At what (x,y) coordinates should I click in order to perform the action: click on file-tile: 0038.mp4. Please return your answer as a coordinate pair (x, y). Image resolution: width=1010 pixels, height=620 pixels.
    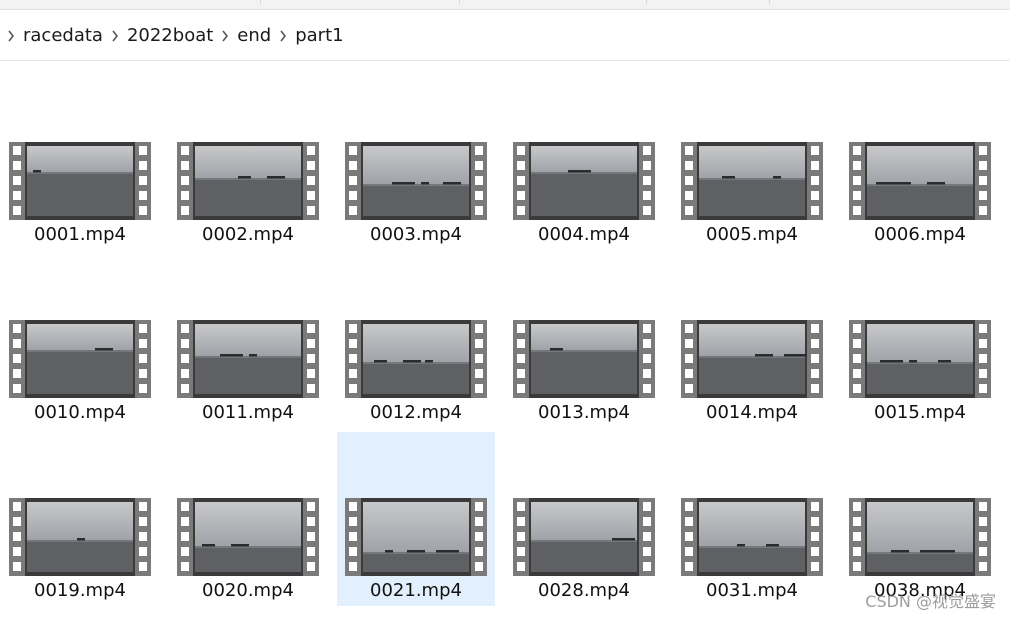
    Looking at the image, I should click on (920, 519).